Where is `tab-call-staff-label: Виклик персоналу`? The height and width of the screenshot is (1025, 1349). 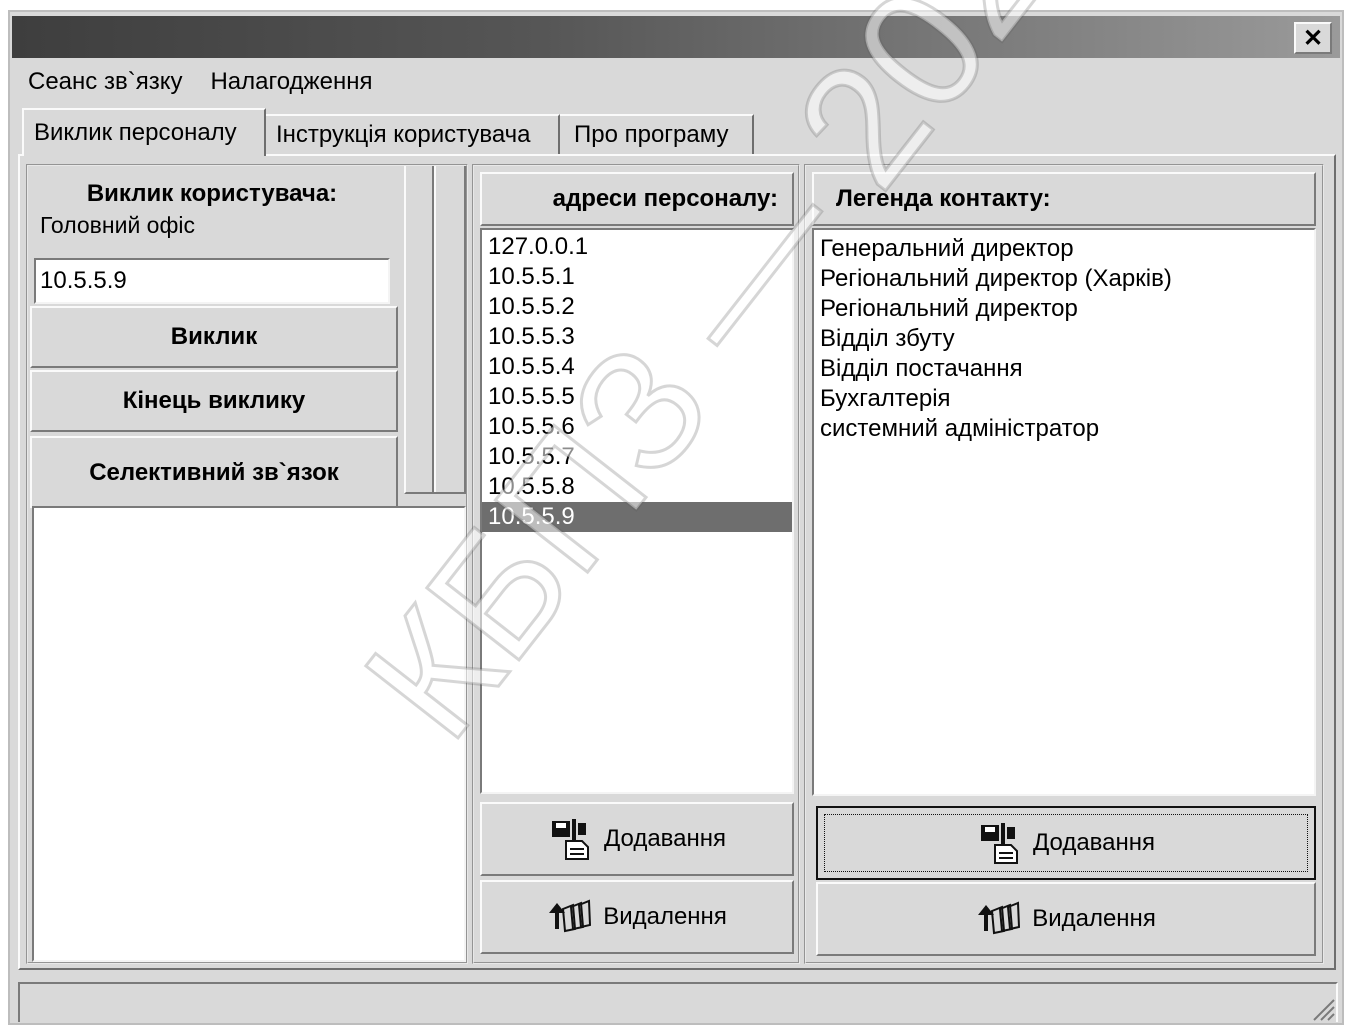 tab-call-staff-label: Виклик персоналу is located at coordinates (135, 132).